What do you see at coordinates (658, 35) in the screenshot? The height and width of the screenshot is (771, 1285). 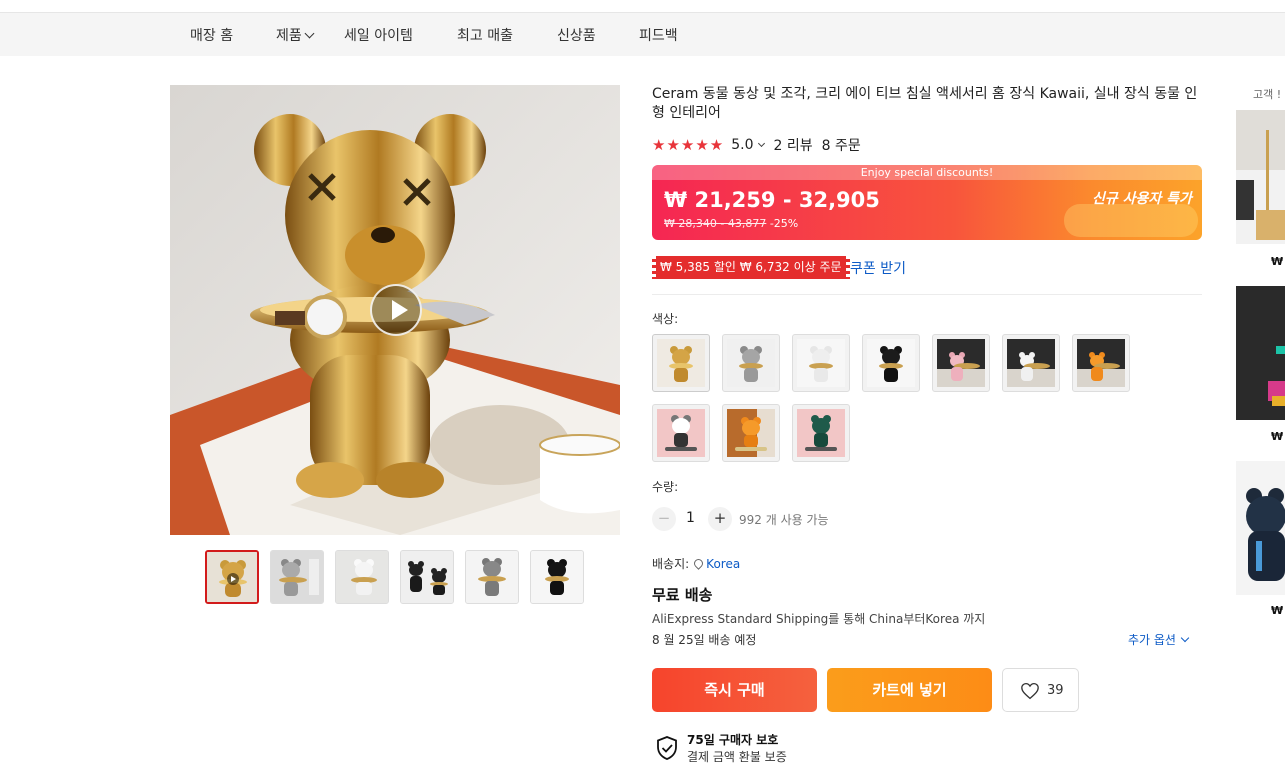 I see `nav-feedback: 피드백` at bounding box center [658, 35].